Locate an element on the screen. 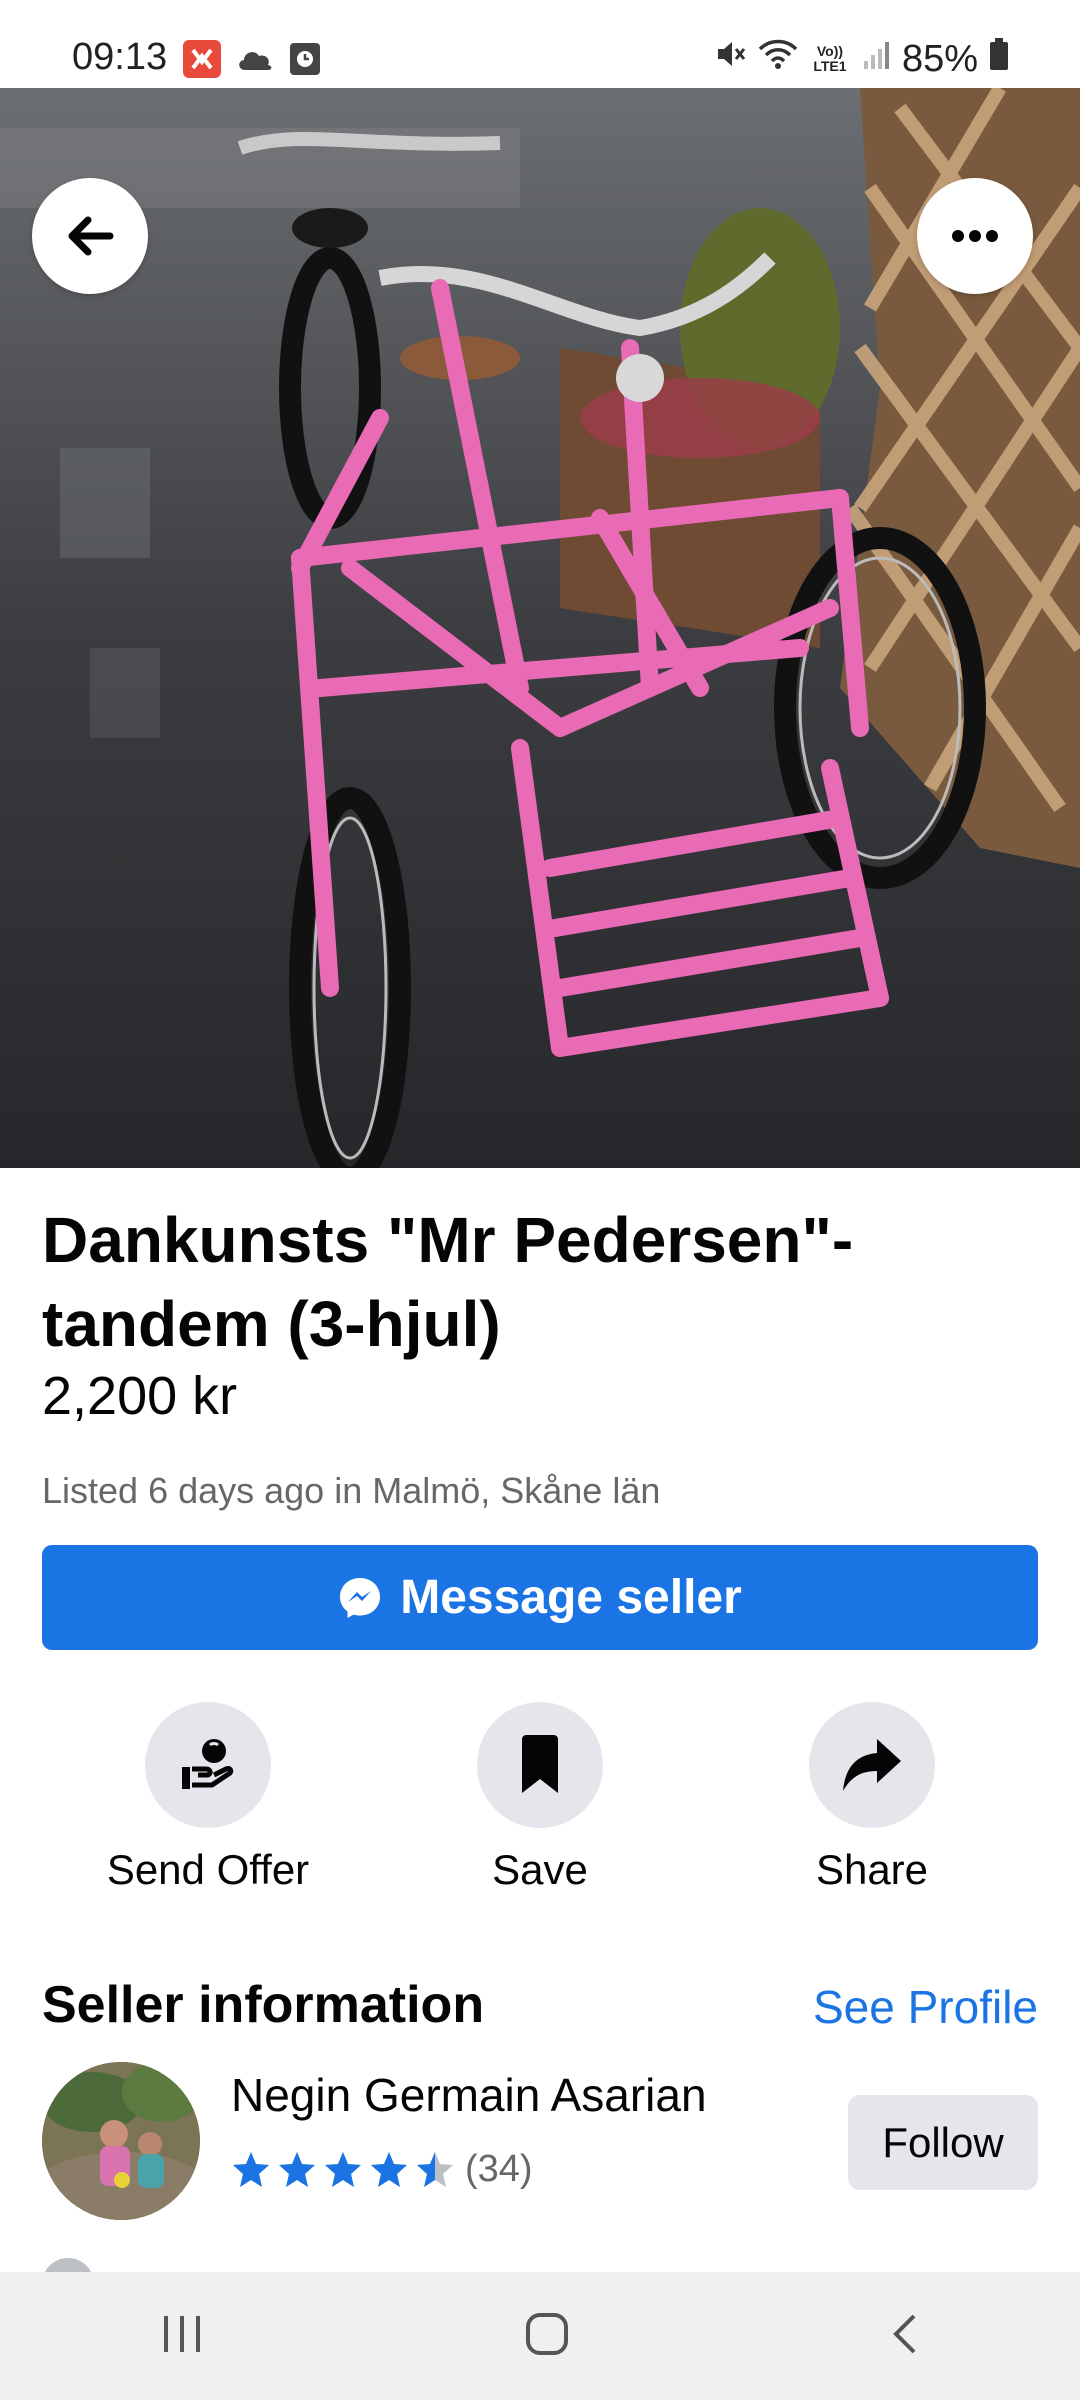  back-button is located at coordinates (90, 236).